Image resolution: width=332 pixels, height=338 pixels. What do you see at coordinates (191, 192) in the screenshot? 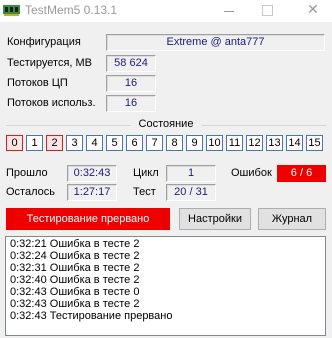
I see `test-value: 20 / 31` at bounding box center [191, 192].